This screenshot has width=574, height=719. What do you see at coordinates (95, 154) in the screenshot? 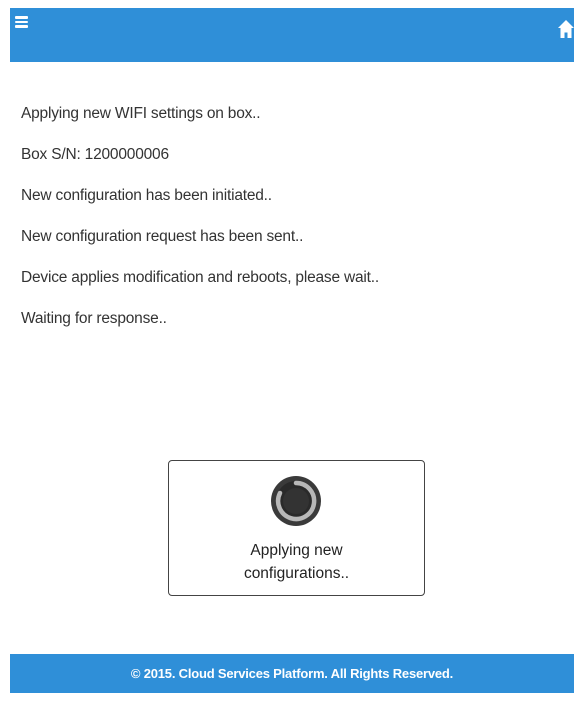
I see `status-line-serial: Box S/N: 1200000006` at bounding box center [95, 154].